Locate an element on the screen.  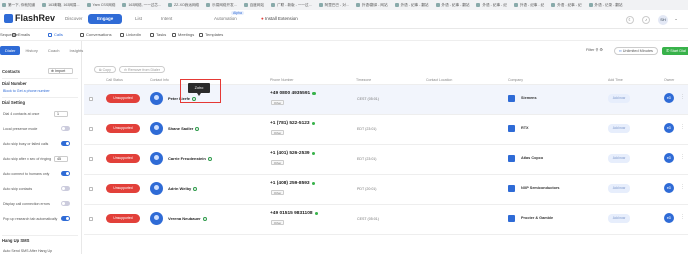
nav-automation: Automation is located at coordinates (225, 19).